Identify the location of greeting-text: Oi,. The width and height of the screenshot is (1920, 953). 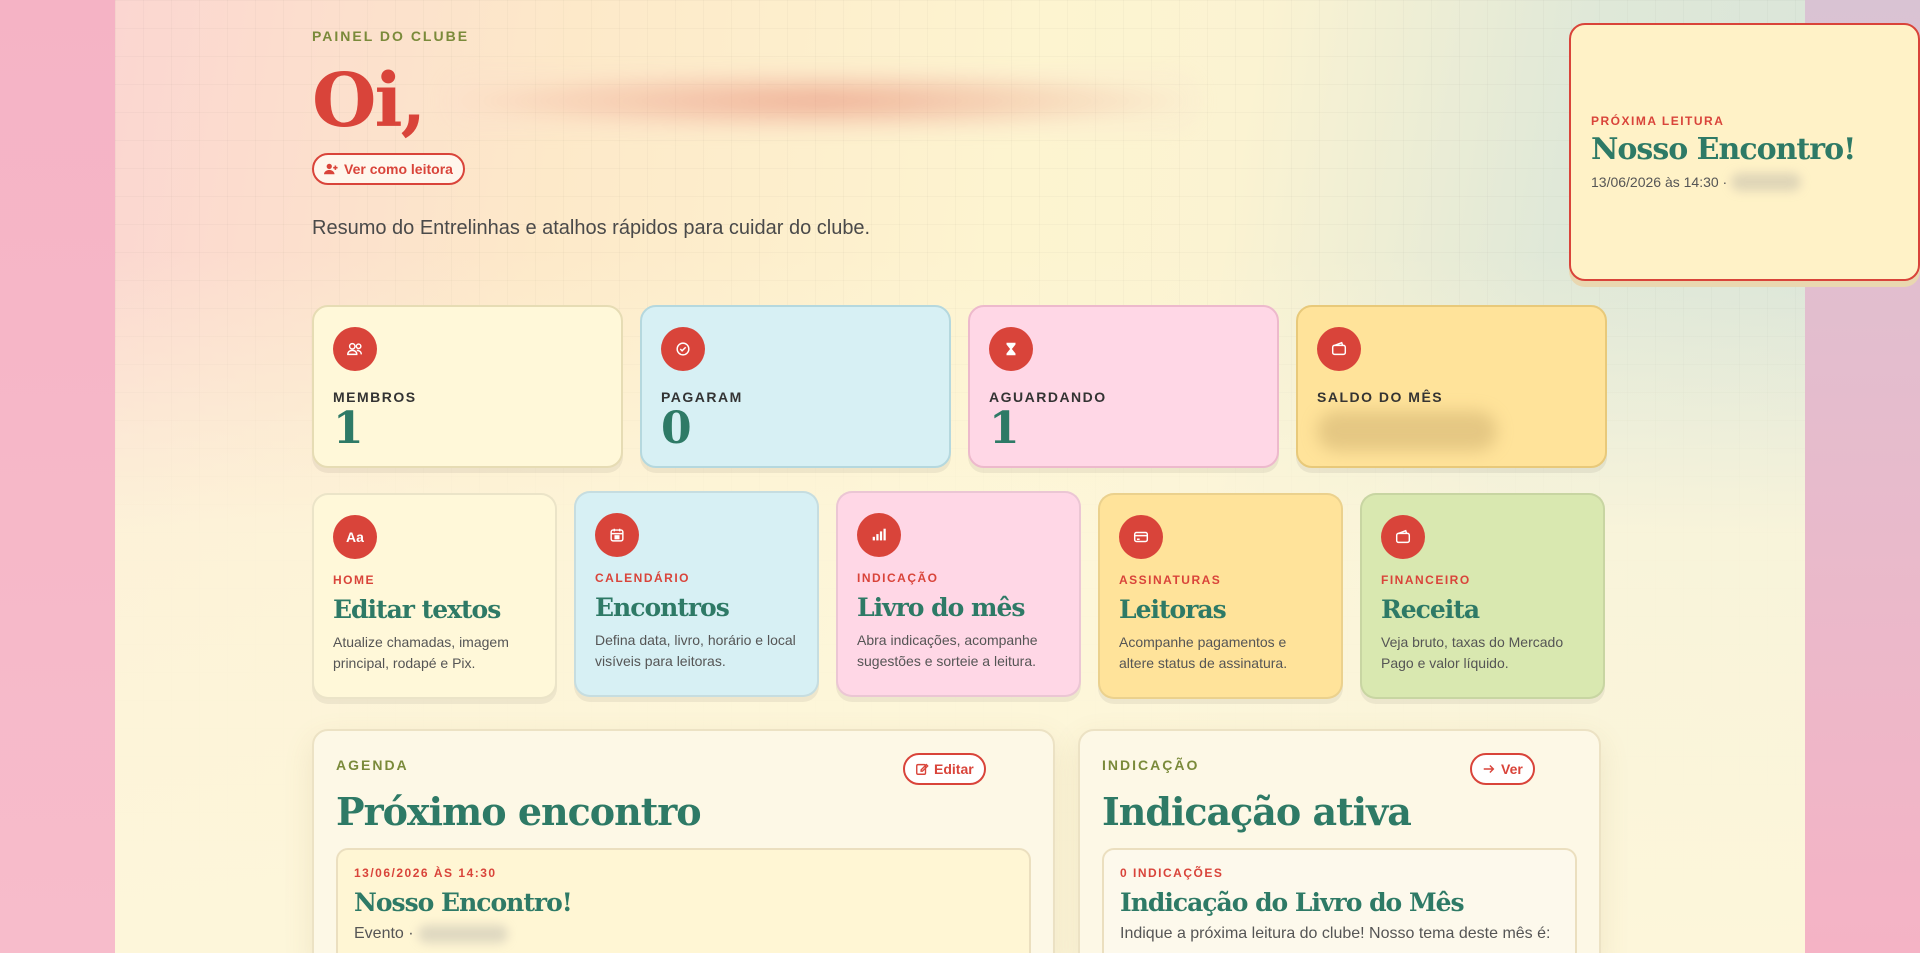
(369, 101).